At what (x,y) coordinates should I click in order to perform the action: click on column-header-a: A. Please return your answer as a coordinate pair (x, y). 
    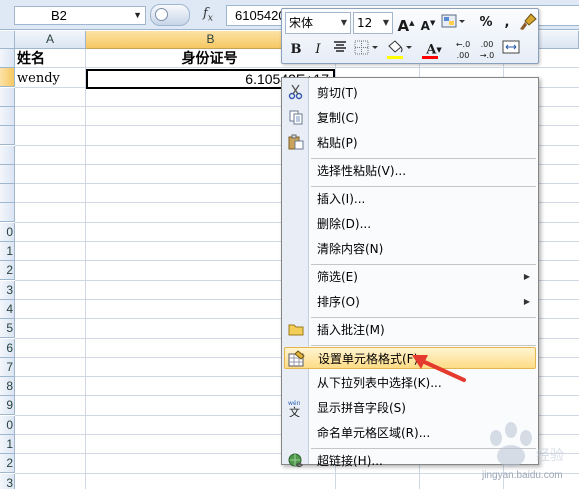
    Looking at the image, I should click on (50, 40).